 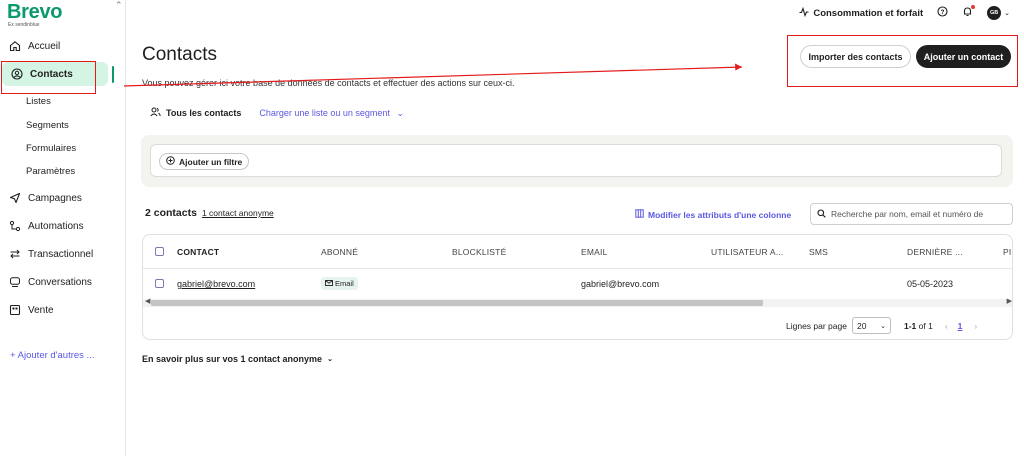 I want to click on annotation-arrow, so click(x=433, y=75).